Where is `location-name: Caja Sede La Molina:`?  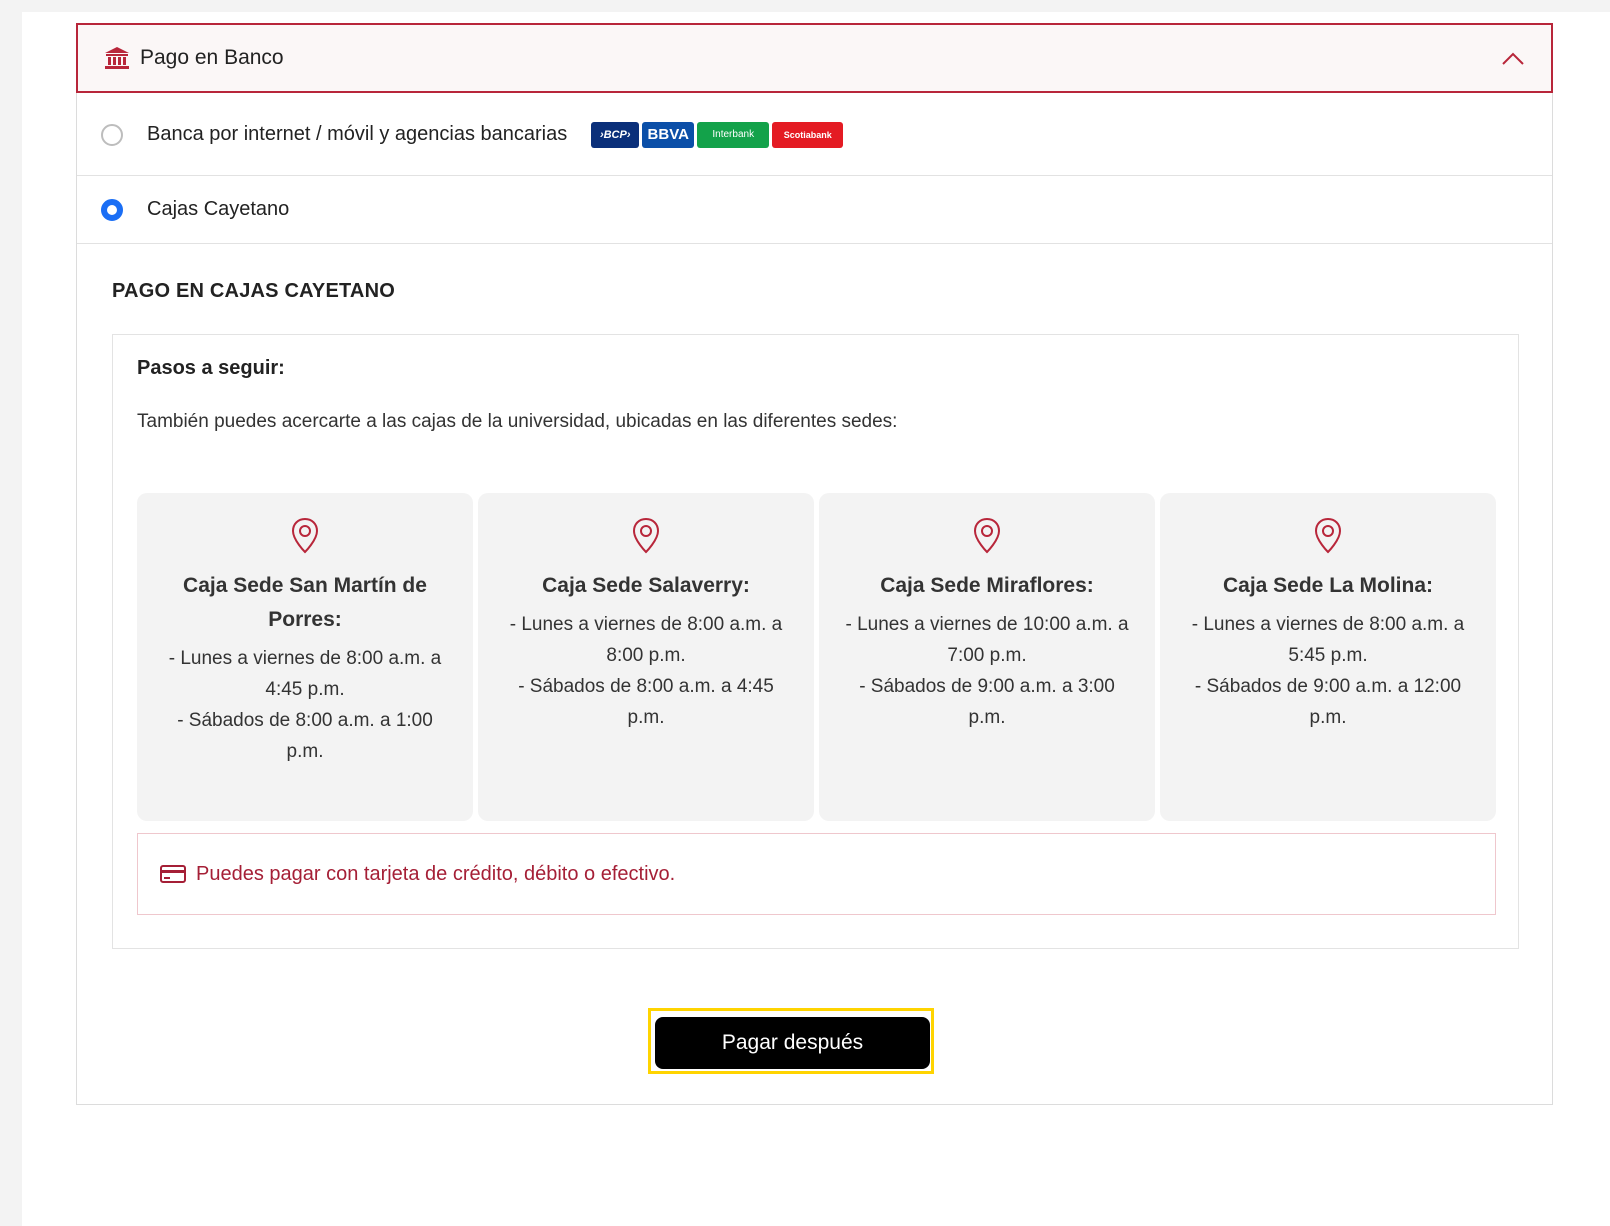
location-name: Caja Sede La Molina: is located at coordinates (1328, 585).